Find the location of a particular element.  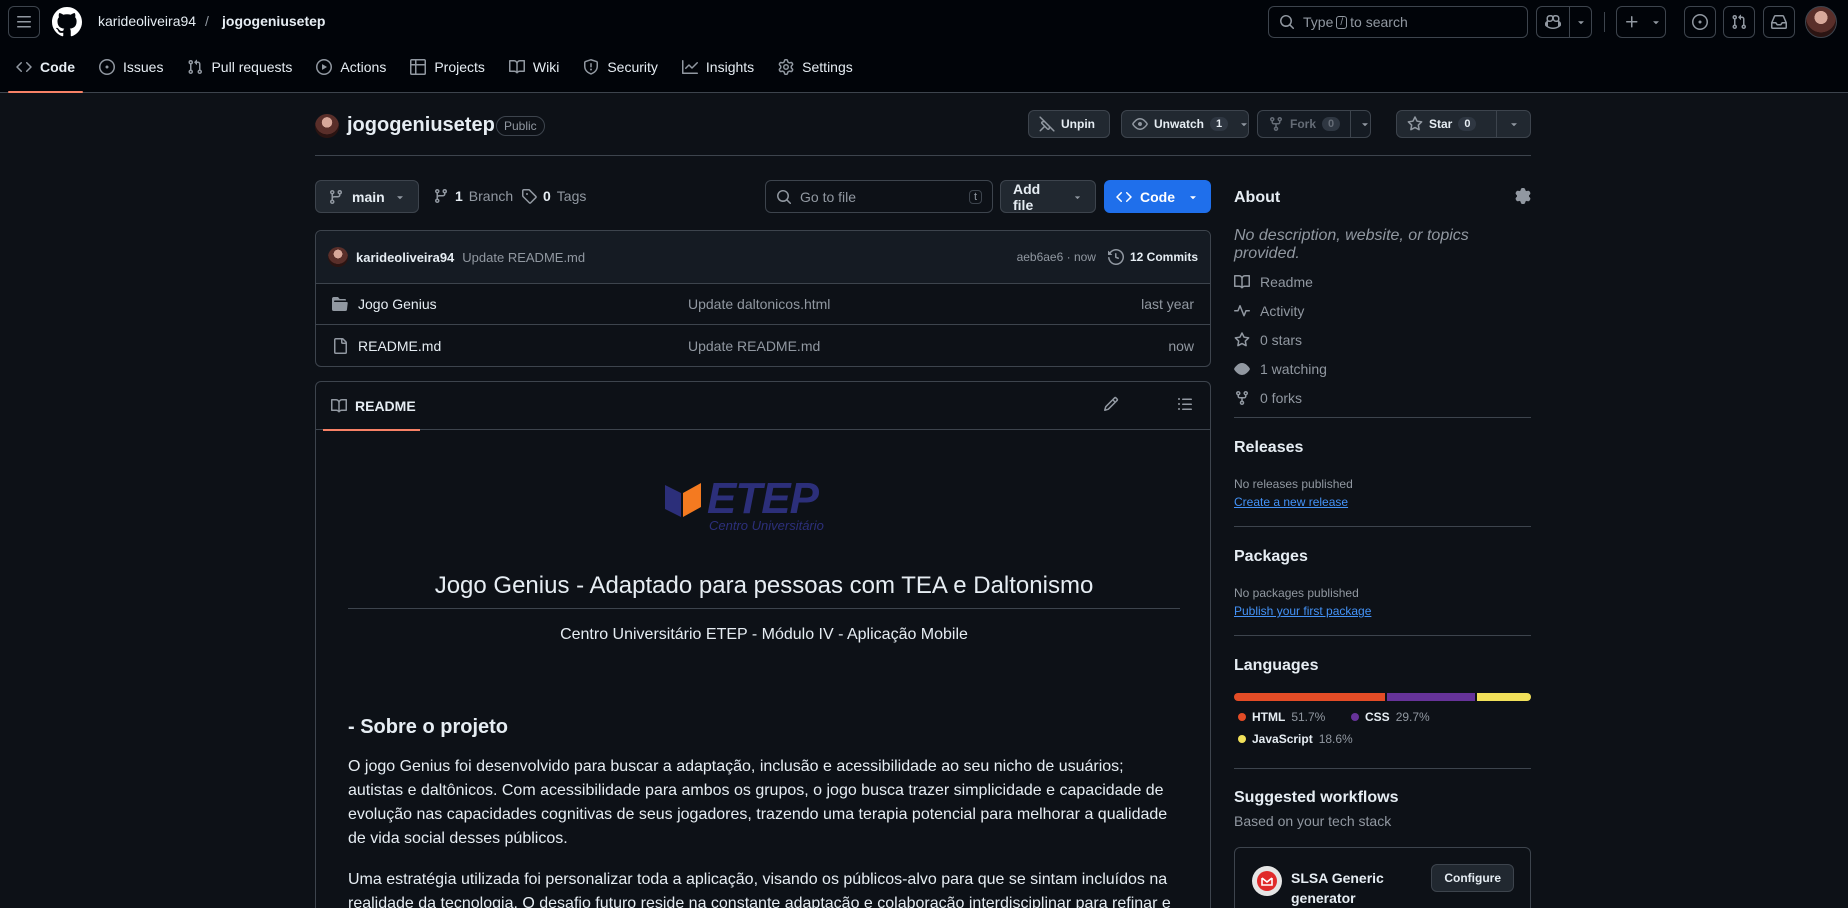

stars-link: 0 stars is located at coordinates (1280, 339).